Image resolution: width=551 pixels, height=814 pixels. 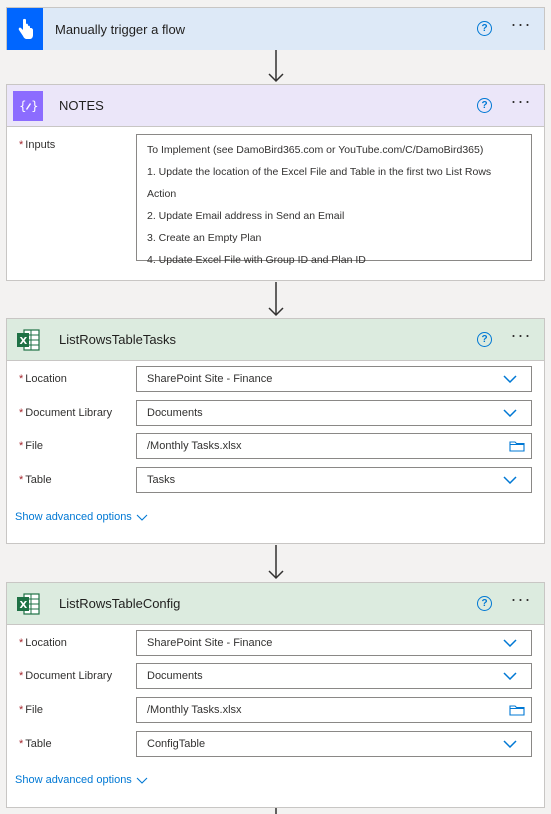 What do you see at coordinates (176, 744) in the screenshot?
I see `table-value: ConfigTable` at bounding box center [176, 744].